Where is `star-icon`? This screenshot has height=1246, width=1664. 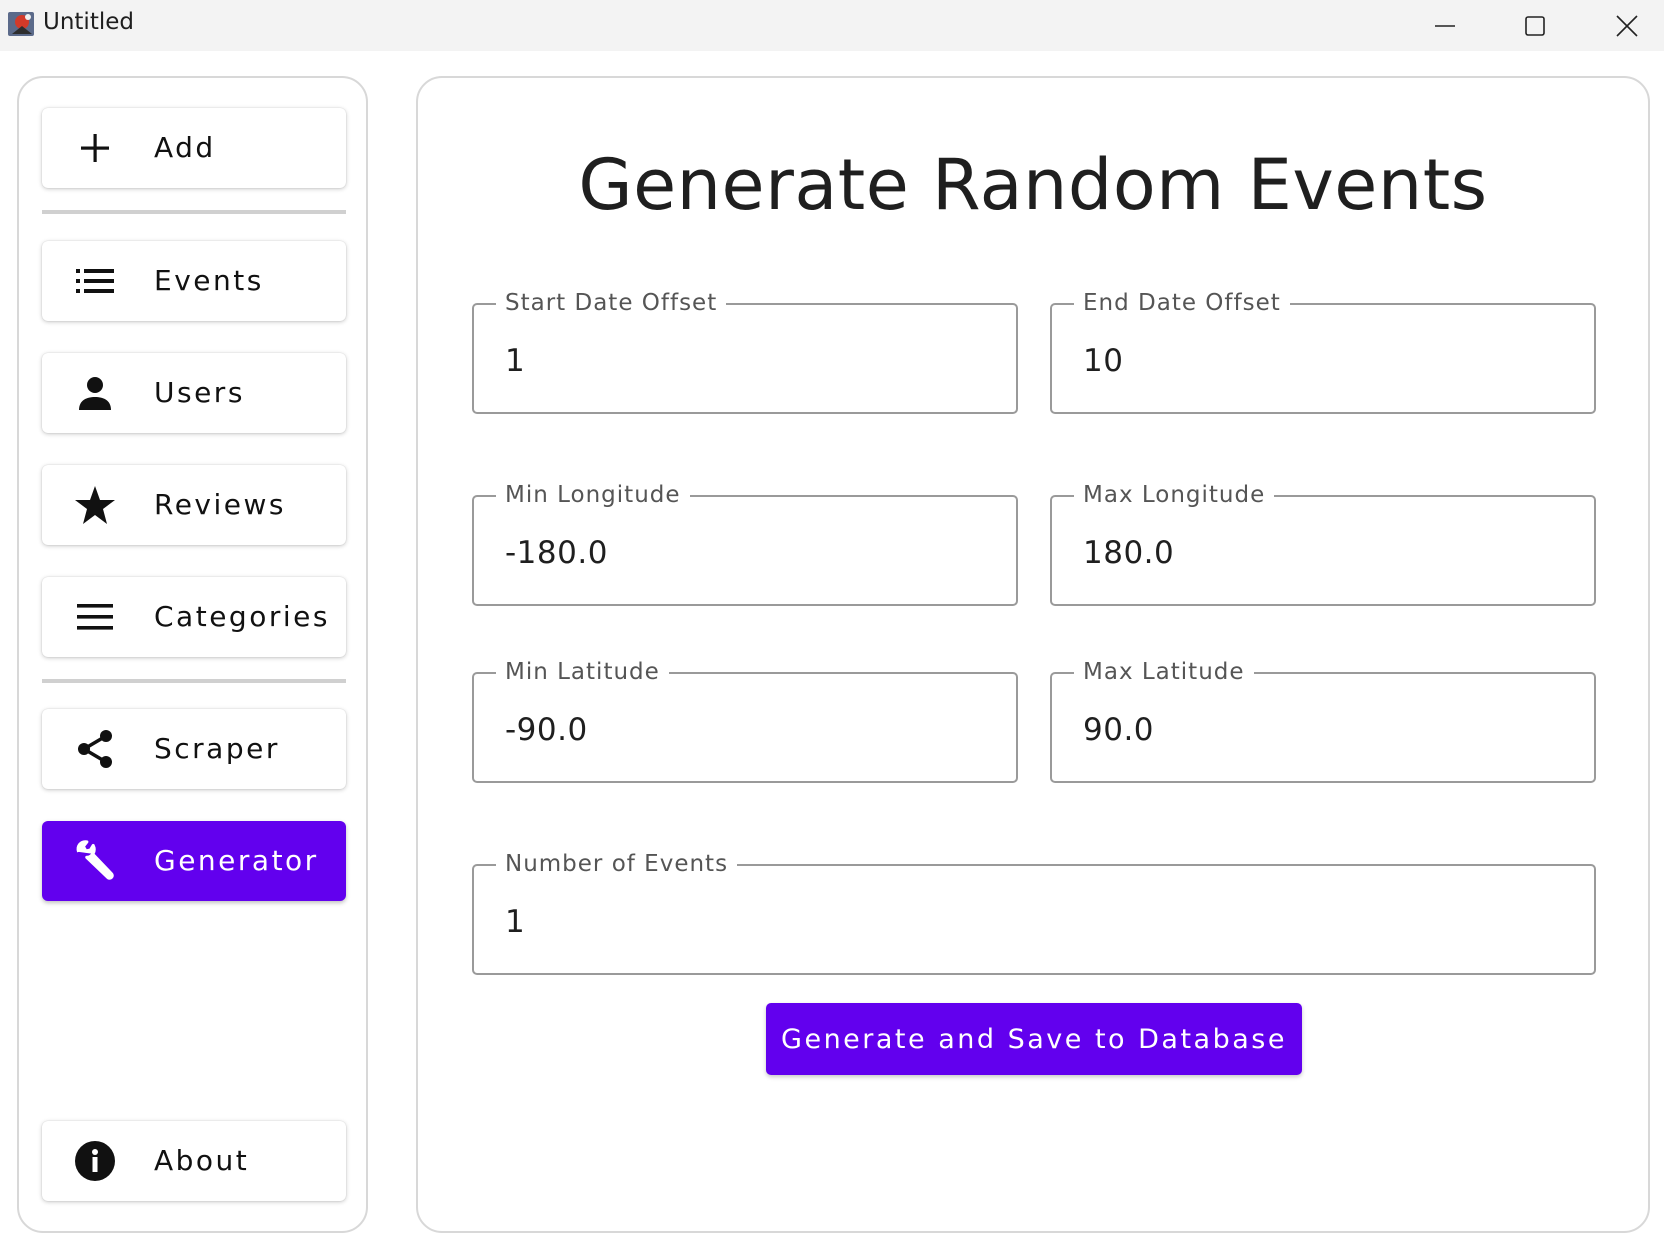
star-icon is located at coordinates (95, 505).